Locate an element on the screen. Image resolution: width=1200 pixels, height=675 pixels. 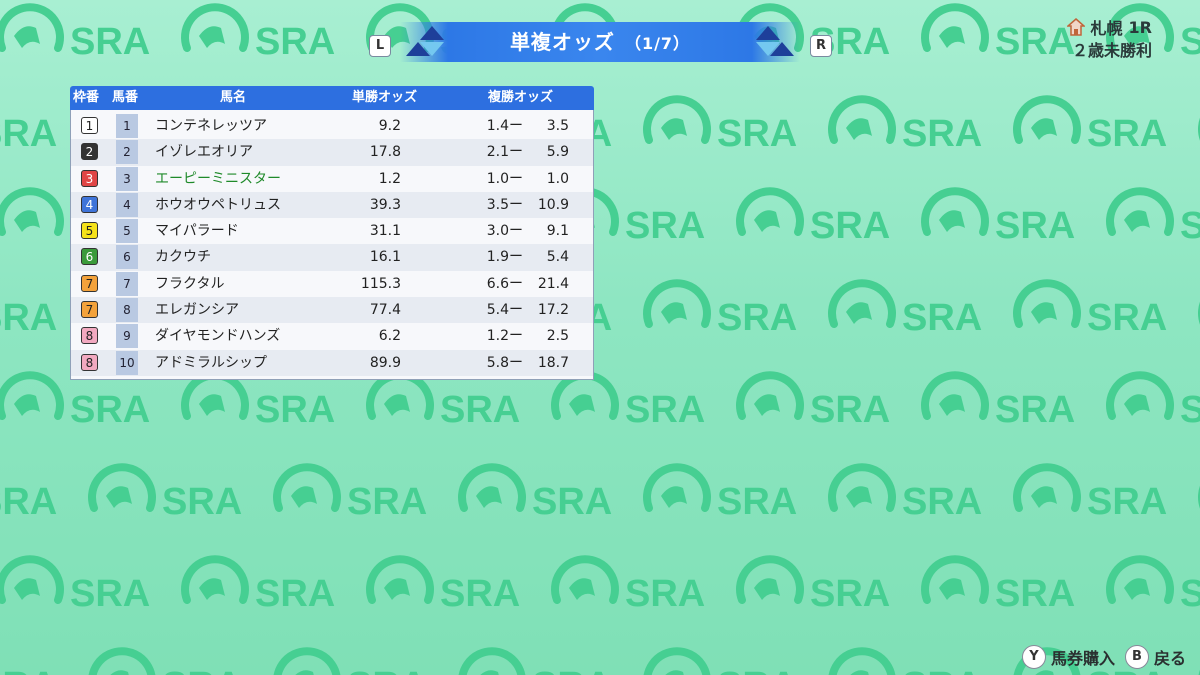
table-row: 2 2 イゾレエオリア 17.8 2.1ー 5.9 is located at coordinates (332, 152).